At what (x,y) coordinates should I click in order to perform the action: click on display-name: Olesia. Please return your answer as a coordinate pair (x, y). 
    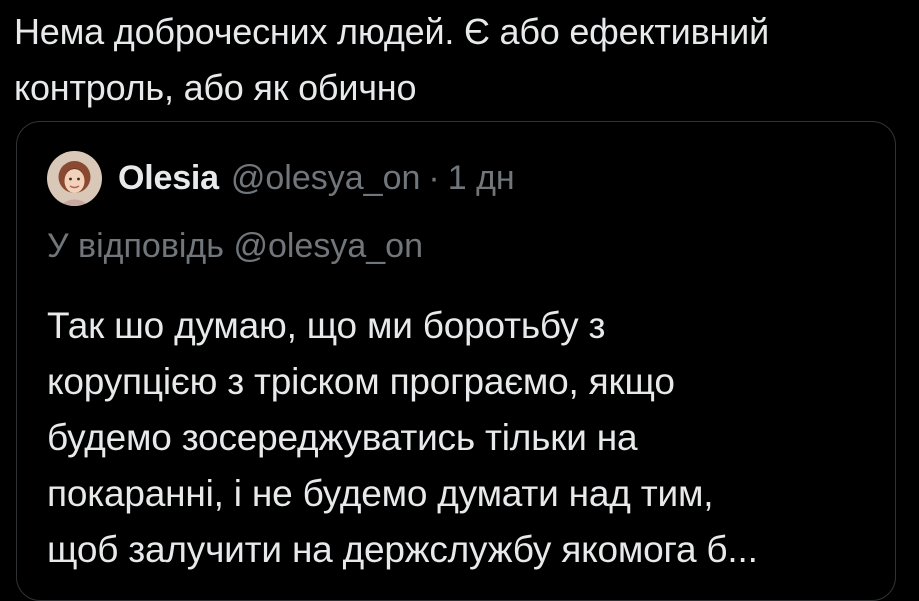
    Looking at the image, I should click on (168, 178).